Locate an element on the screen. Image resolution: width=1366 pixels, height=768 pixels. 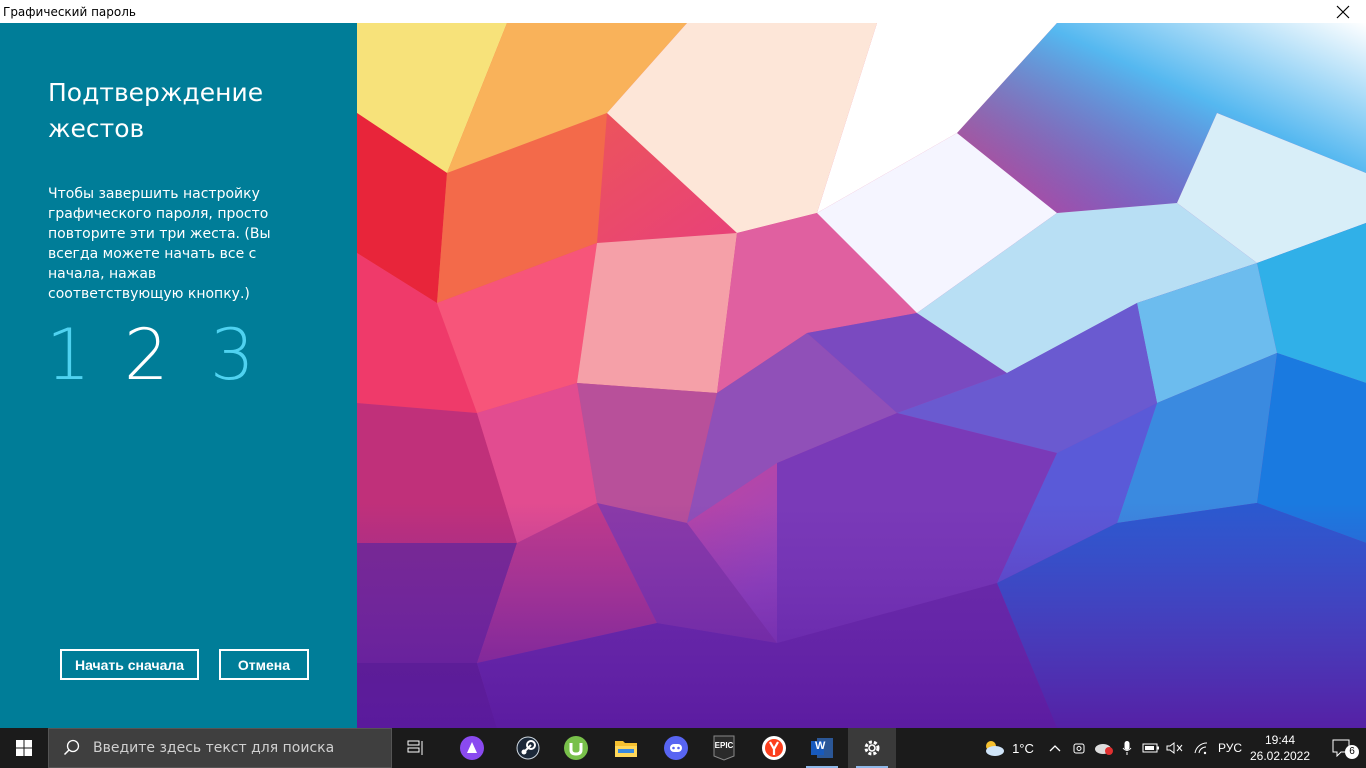
volume-tray-button is located at coordinates (1175, 748).